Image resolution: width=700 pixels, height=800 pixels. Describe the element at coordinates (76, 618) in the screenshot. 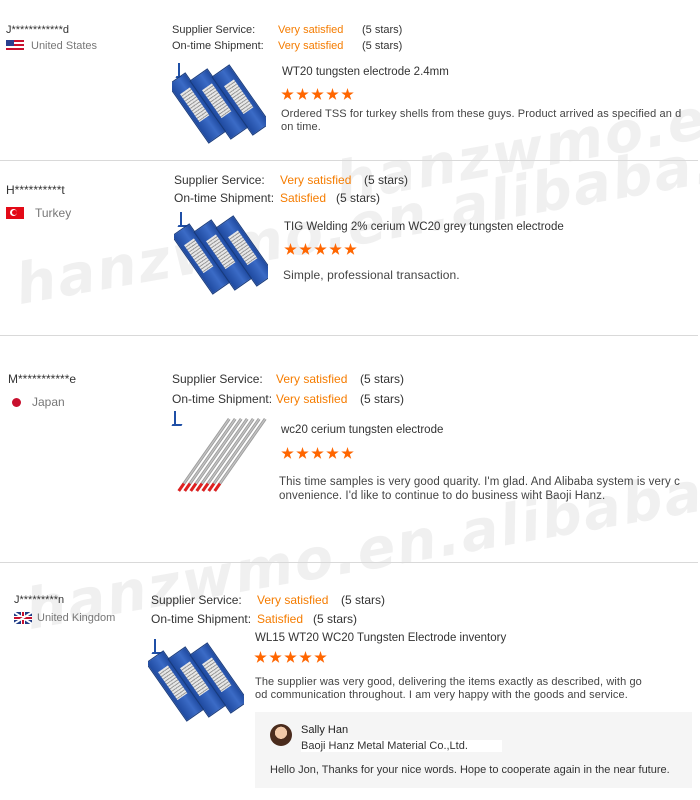

I see `country-name: United Kingdom` at that location.